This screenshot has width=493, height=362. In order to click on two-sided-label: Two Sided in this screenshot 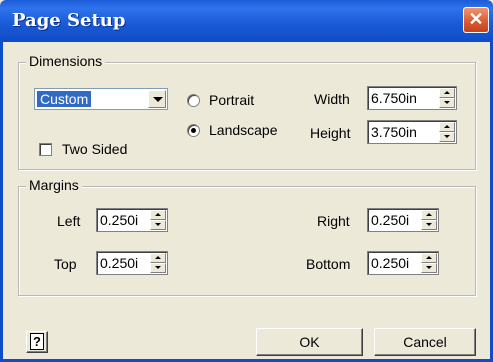, I will do `click(94, 149)`.